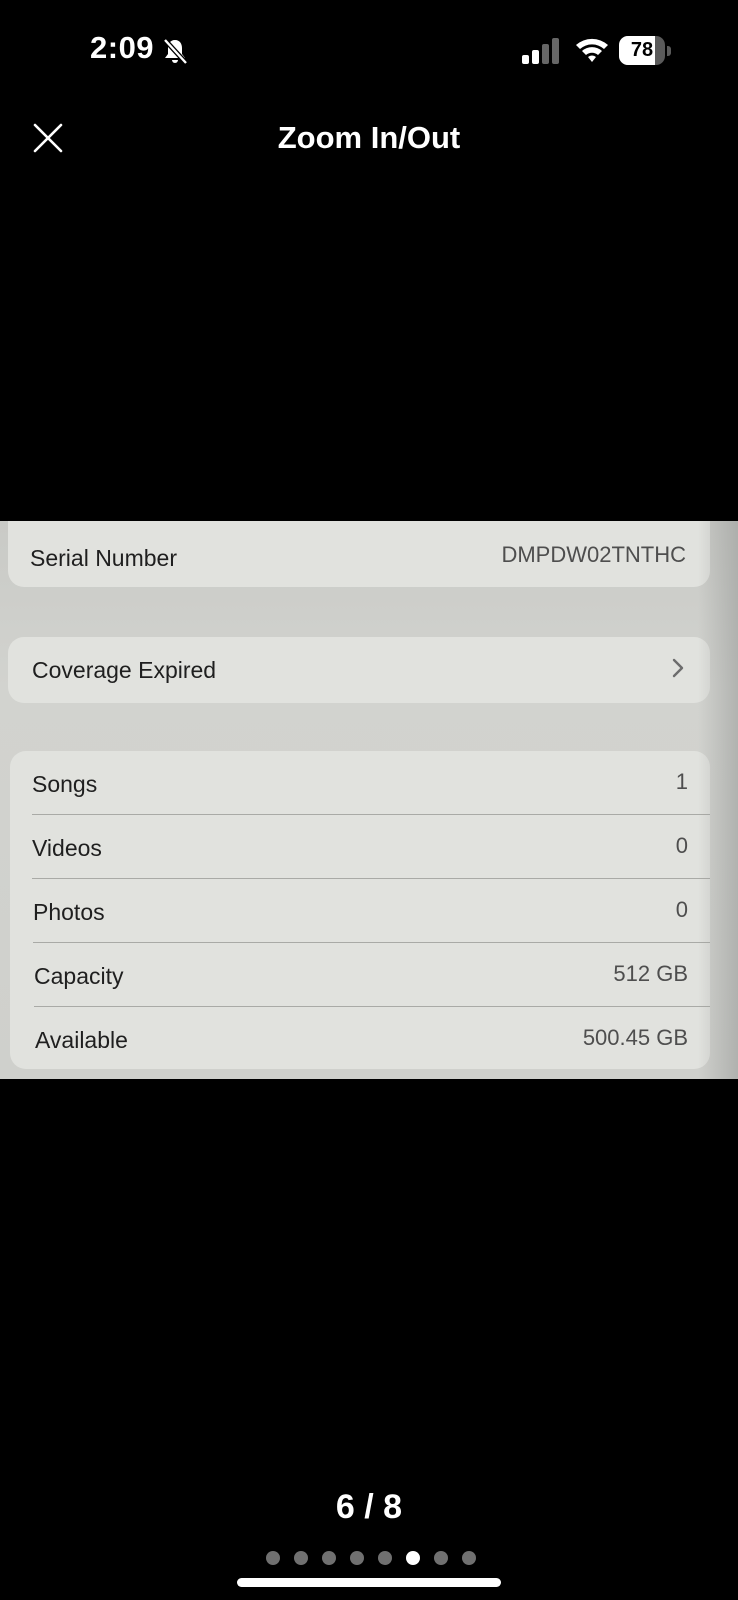  I want to click on page-title: Zoom In/Out, so click(369, 137).